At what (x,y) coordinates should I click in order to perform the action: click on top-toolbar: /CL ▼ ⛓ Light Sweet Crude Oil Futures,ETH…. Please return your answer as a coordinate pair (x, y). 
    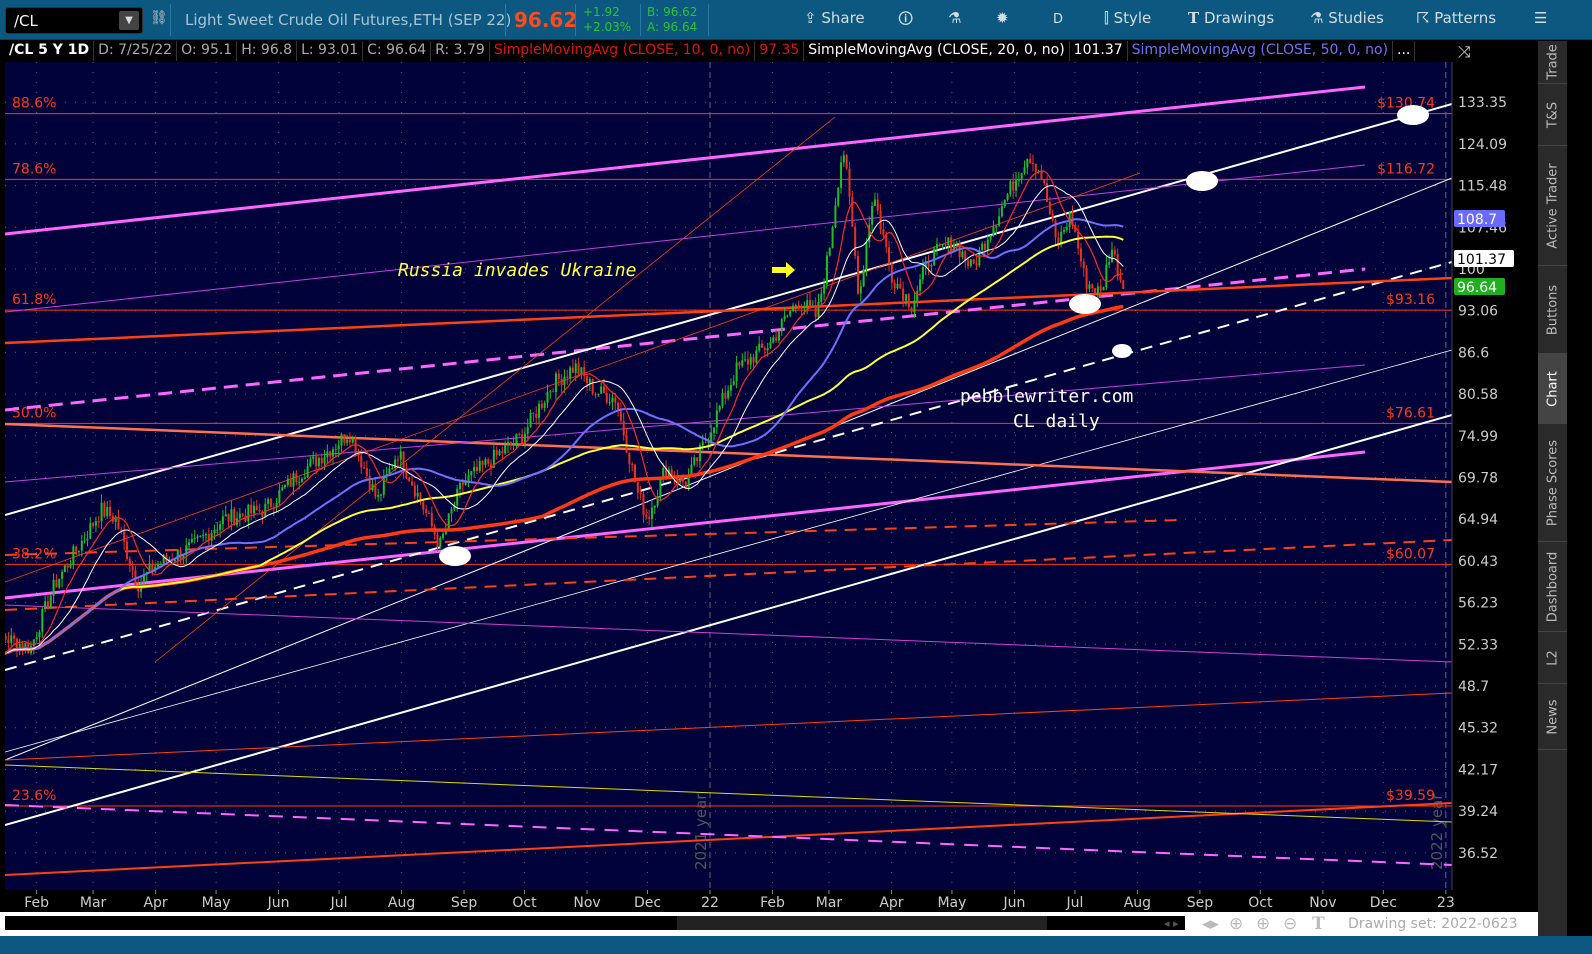
    Looking at the image, I should click on (796, 20).